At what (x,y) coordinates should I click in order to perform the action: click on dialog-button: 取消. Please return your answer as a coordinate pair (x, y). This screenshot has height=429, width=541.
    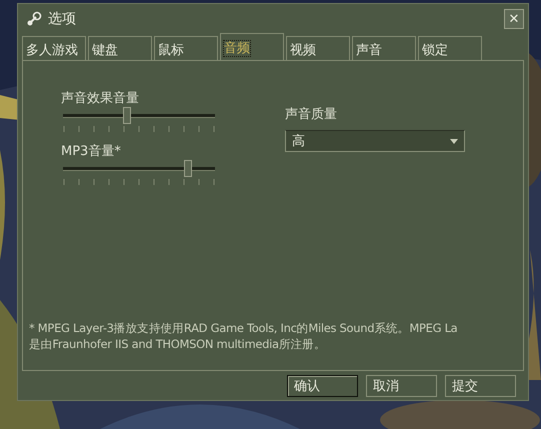
    Looking at the image, I should click on (401, 386).